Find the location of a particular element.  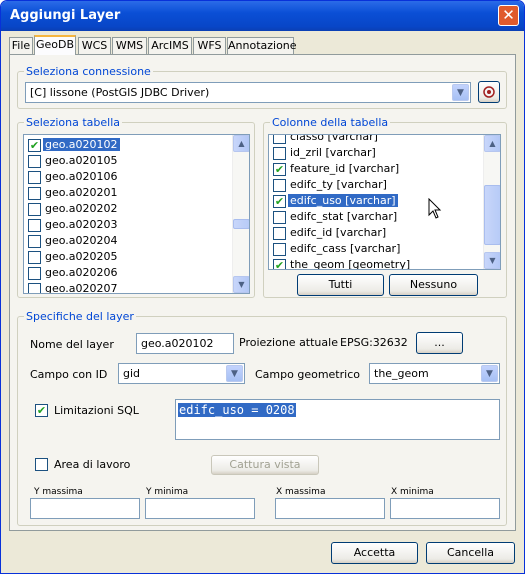

list-item-label: the_geom [geometry] is located at coordinates (350, 264).